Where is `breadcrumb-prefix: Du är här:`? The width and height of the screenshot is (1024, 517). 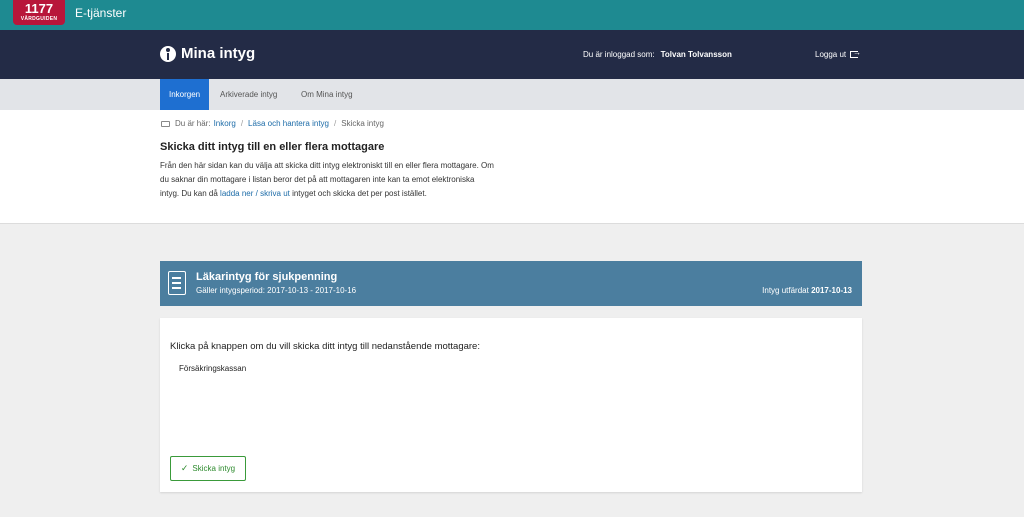 breadcrumb-prefix: Du är här: is located at coordinates (193, 123).